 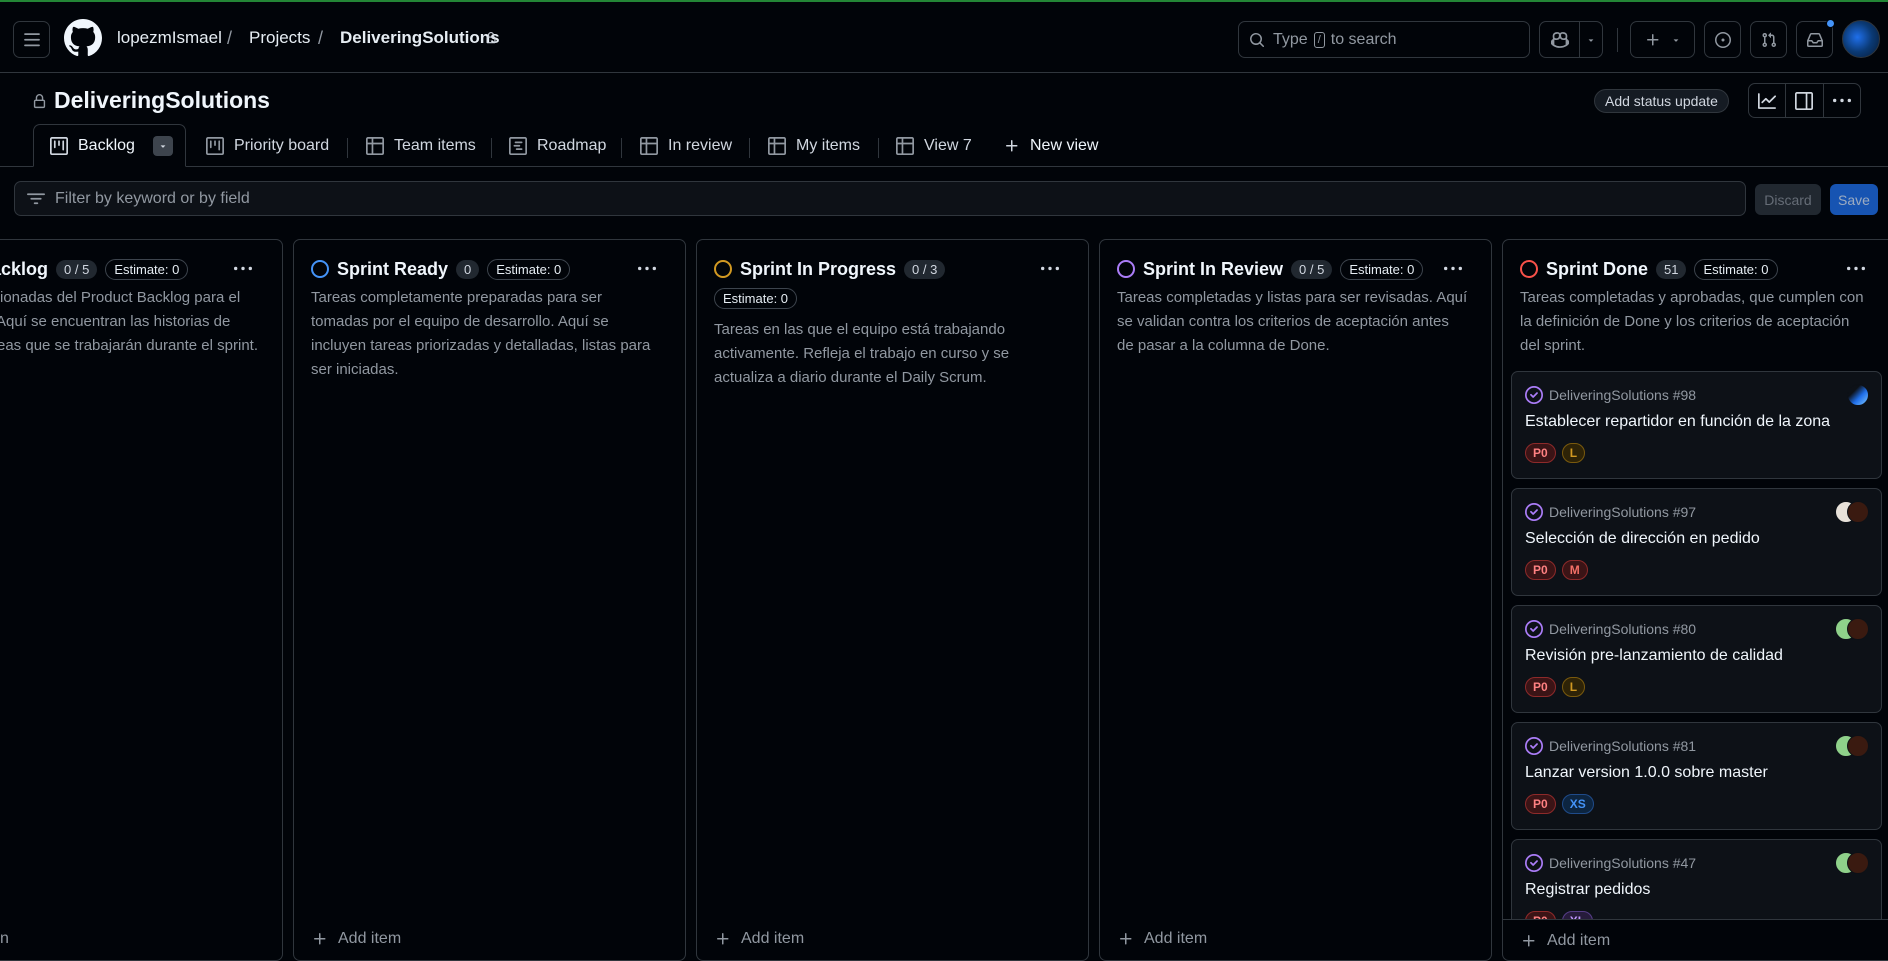 I want to click on tab-roadmap: Roadmap, so click(x=557, y=145).